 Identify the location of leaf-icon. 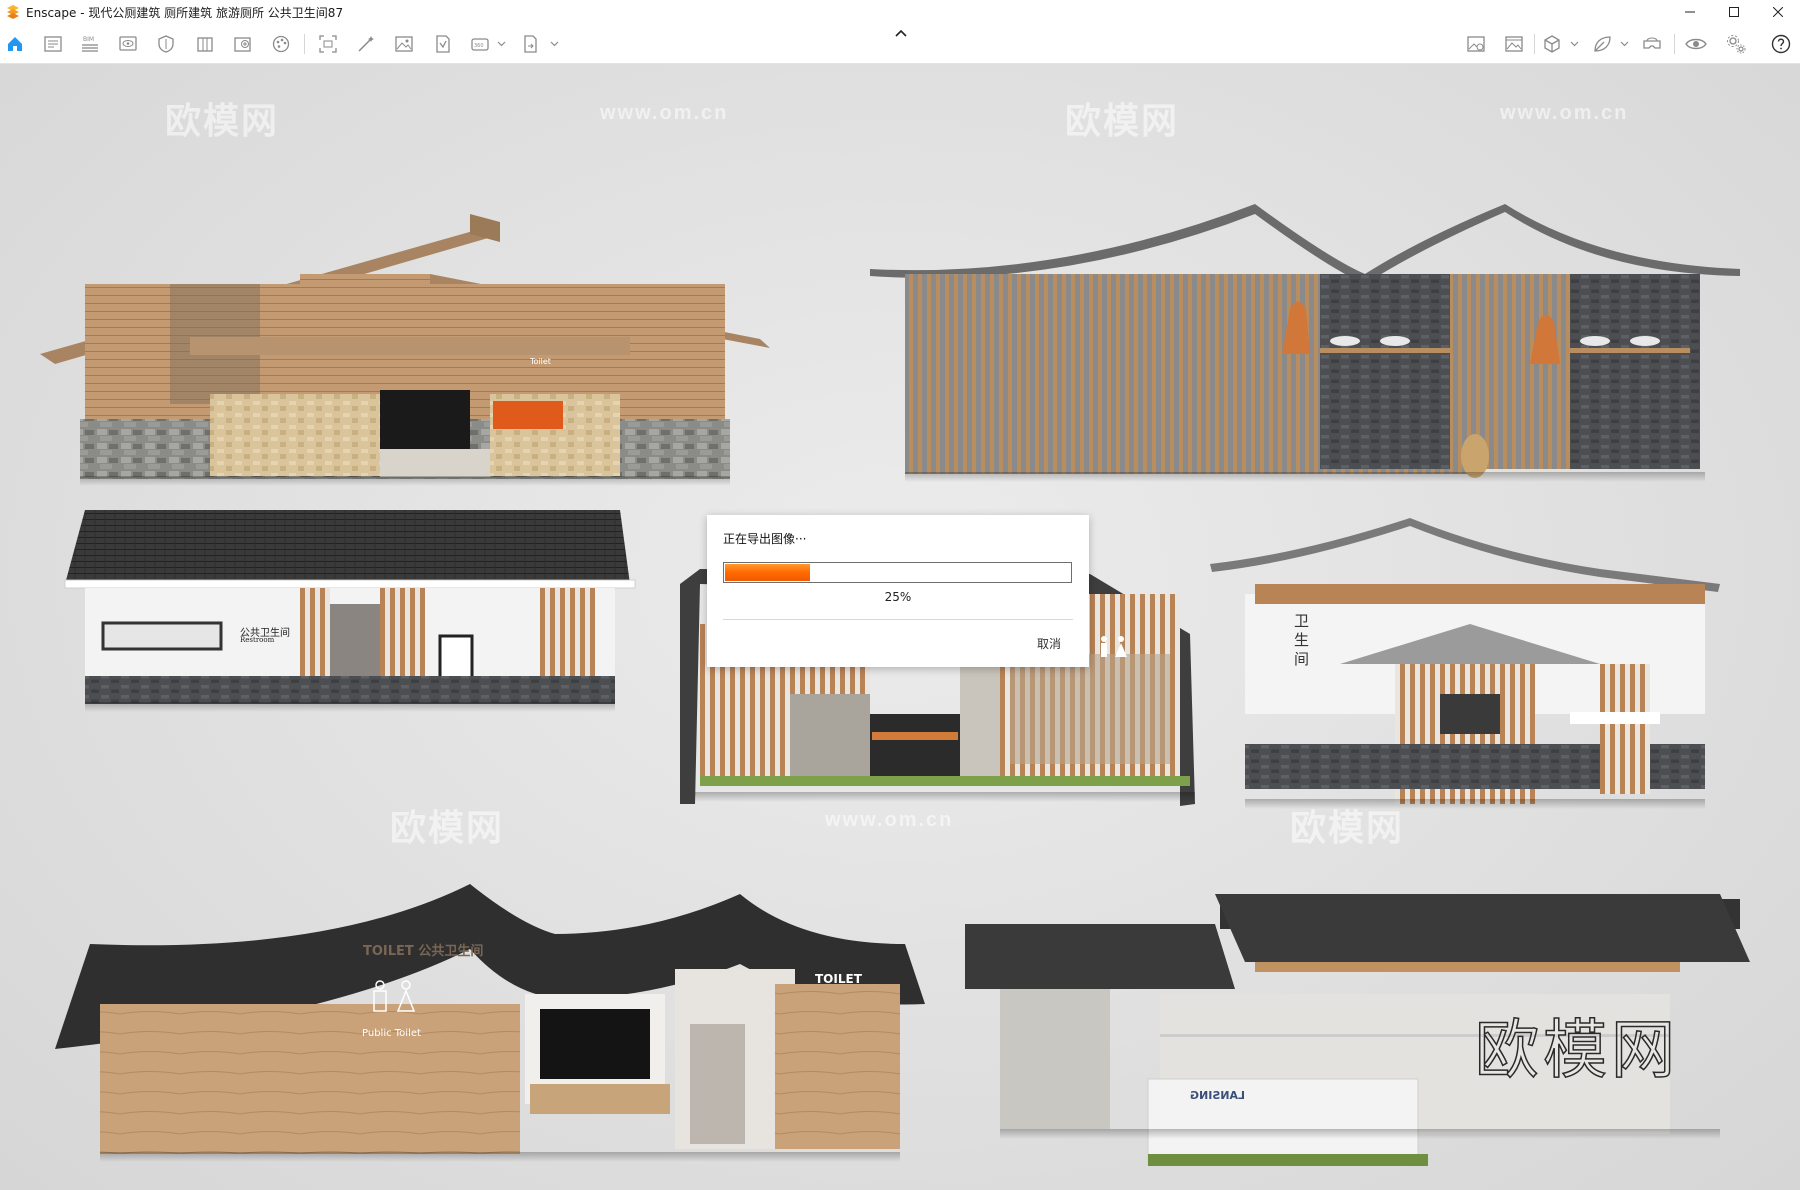
(1602, 44).